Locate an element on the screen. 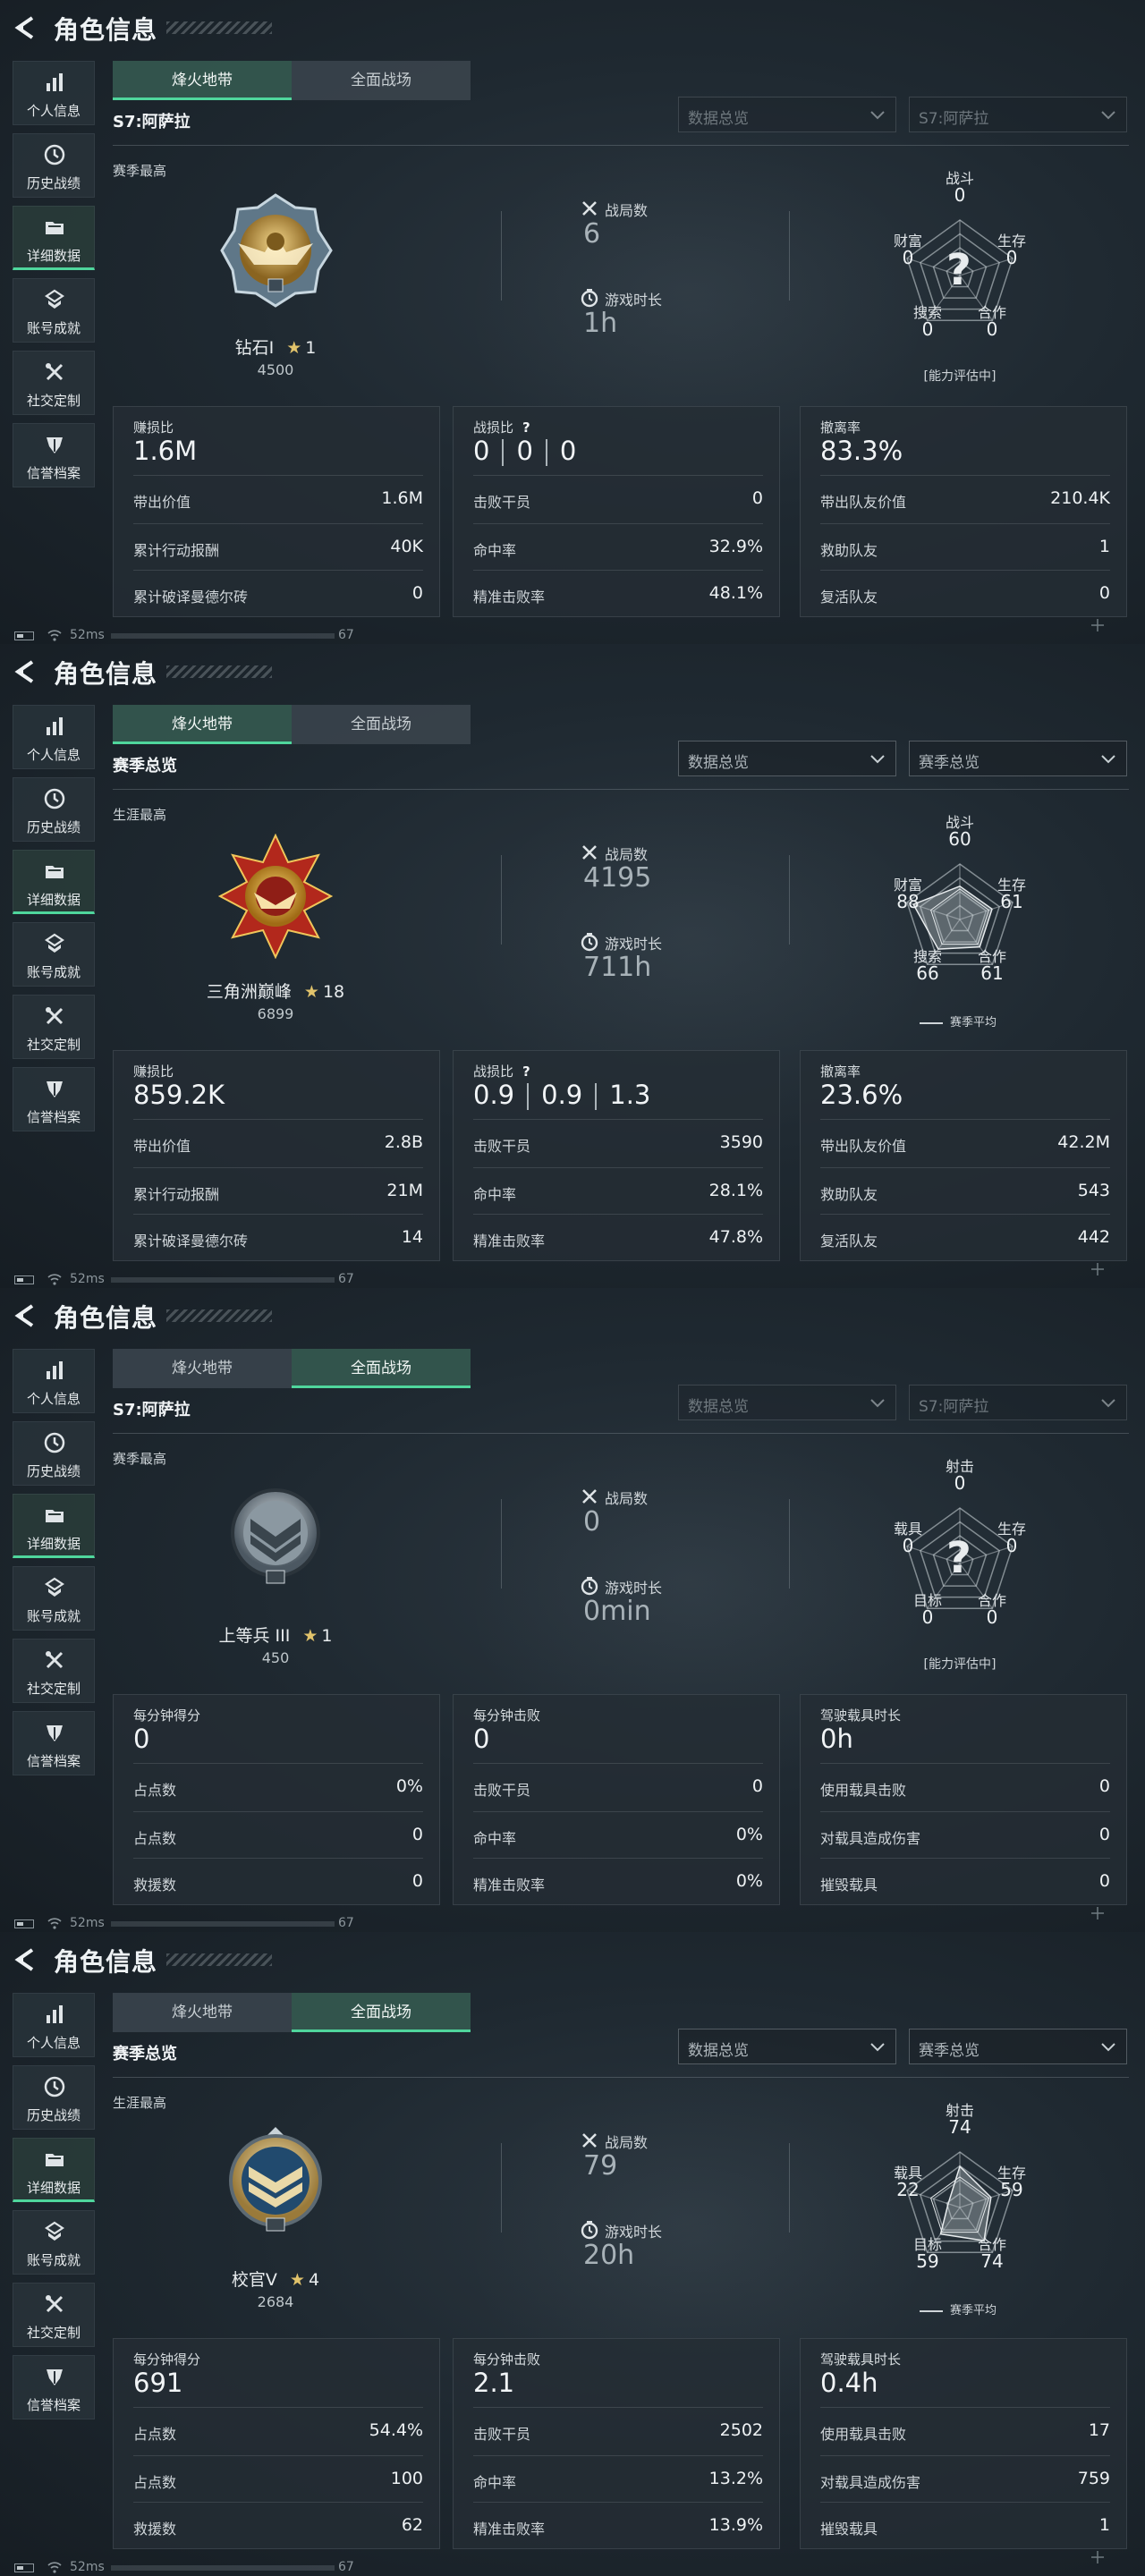  stat-row: 命中率 13.2% is located at coordinates (618, 2479).